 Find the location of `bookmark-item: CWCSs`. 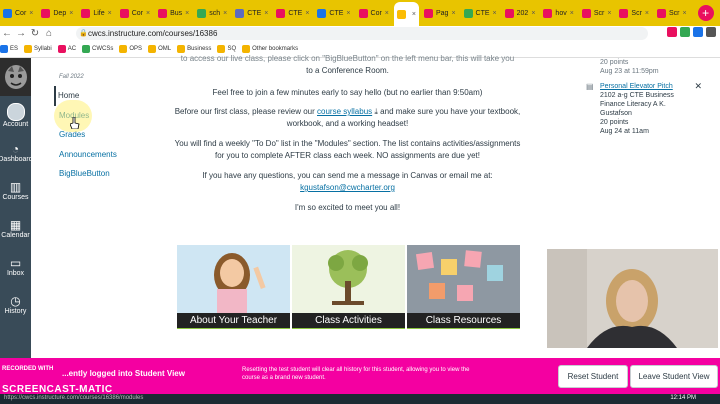

bookmark-item: CWCSs is located at coordinates (97, 49).